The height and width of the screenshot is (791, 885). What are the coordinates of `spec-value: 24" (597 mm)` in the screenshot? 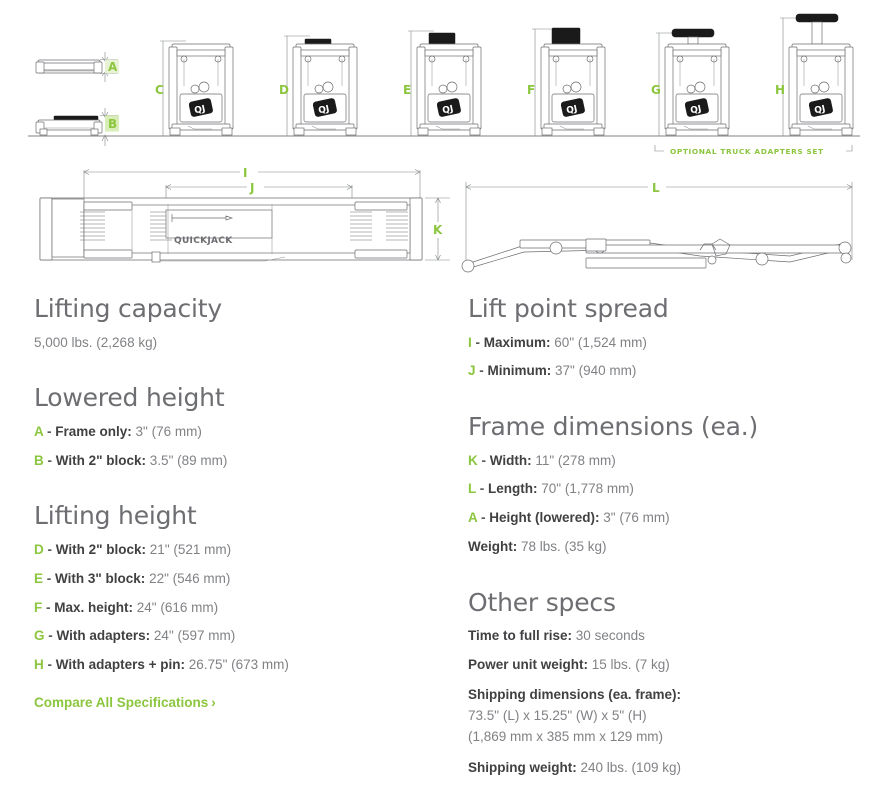 It's located at (194, 636).